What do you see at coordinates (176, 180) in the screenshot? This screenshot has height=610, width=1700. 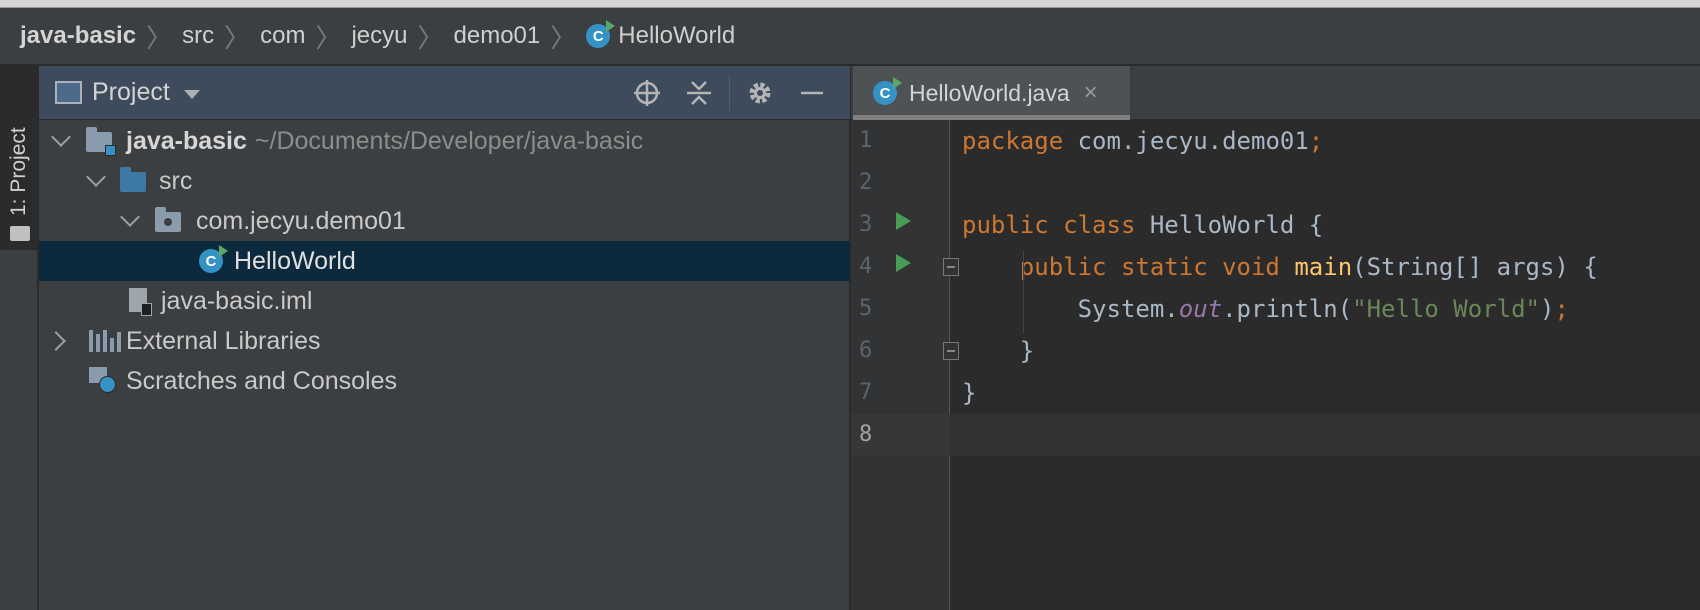 I see `tree-item-label: src` at bounding box center [176, 180].